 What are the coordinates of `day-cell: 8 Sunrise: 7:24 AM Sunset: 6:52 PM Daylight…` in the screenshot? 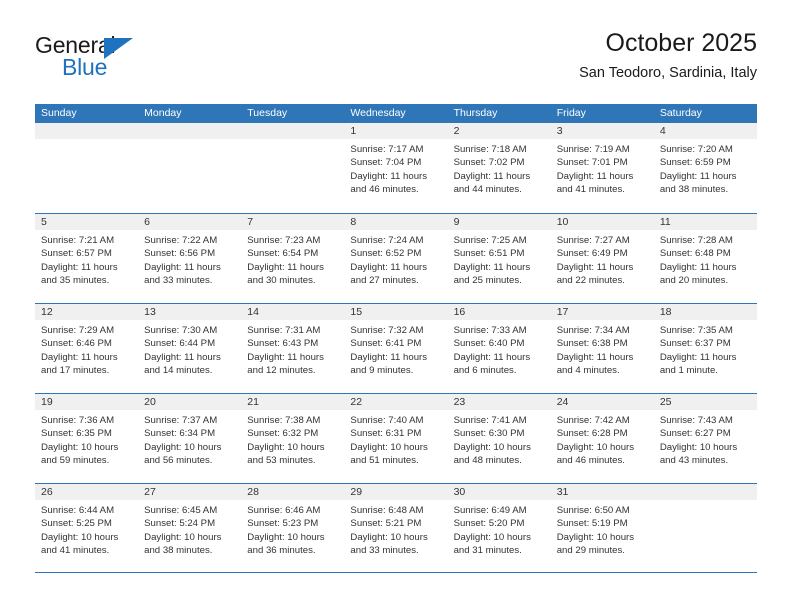 It's located at (396, 258).